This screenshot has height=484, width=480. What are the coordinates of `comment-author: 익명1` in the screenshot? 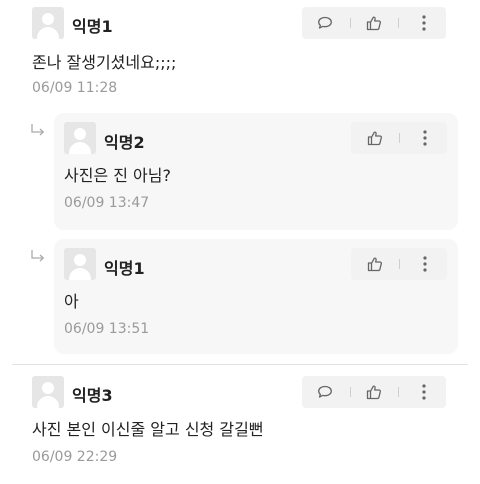 It's located at (92, 26).